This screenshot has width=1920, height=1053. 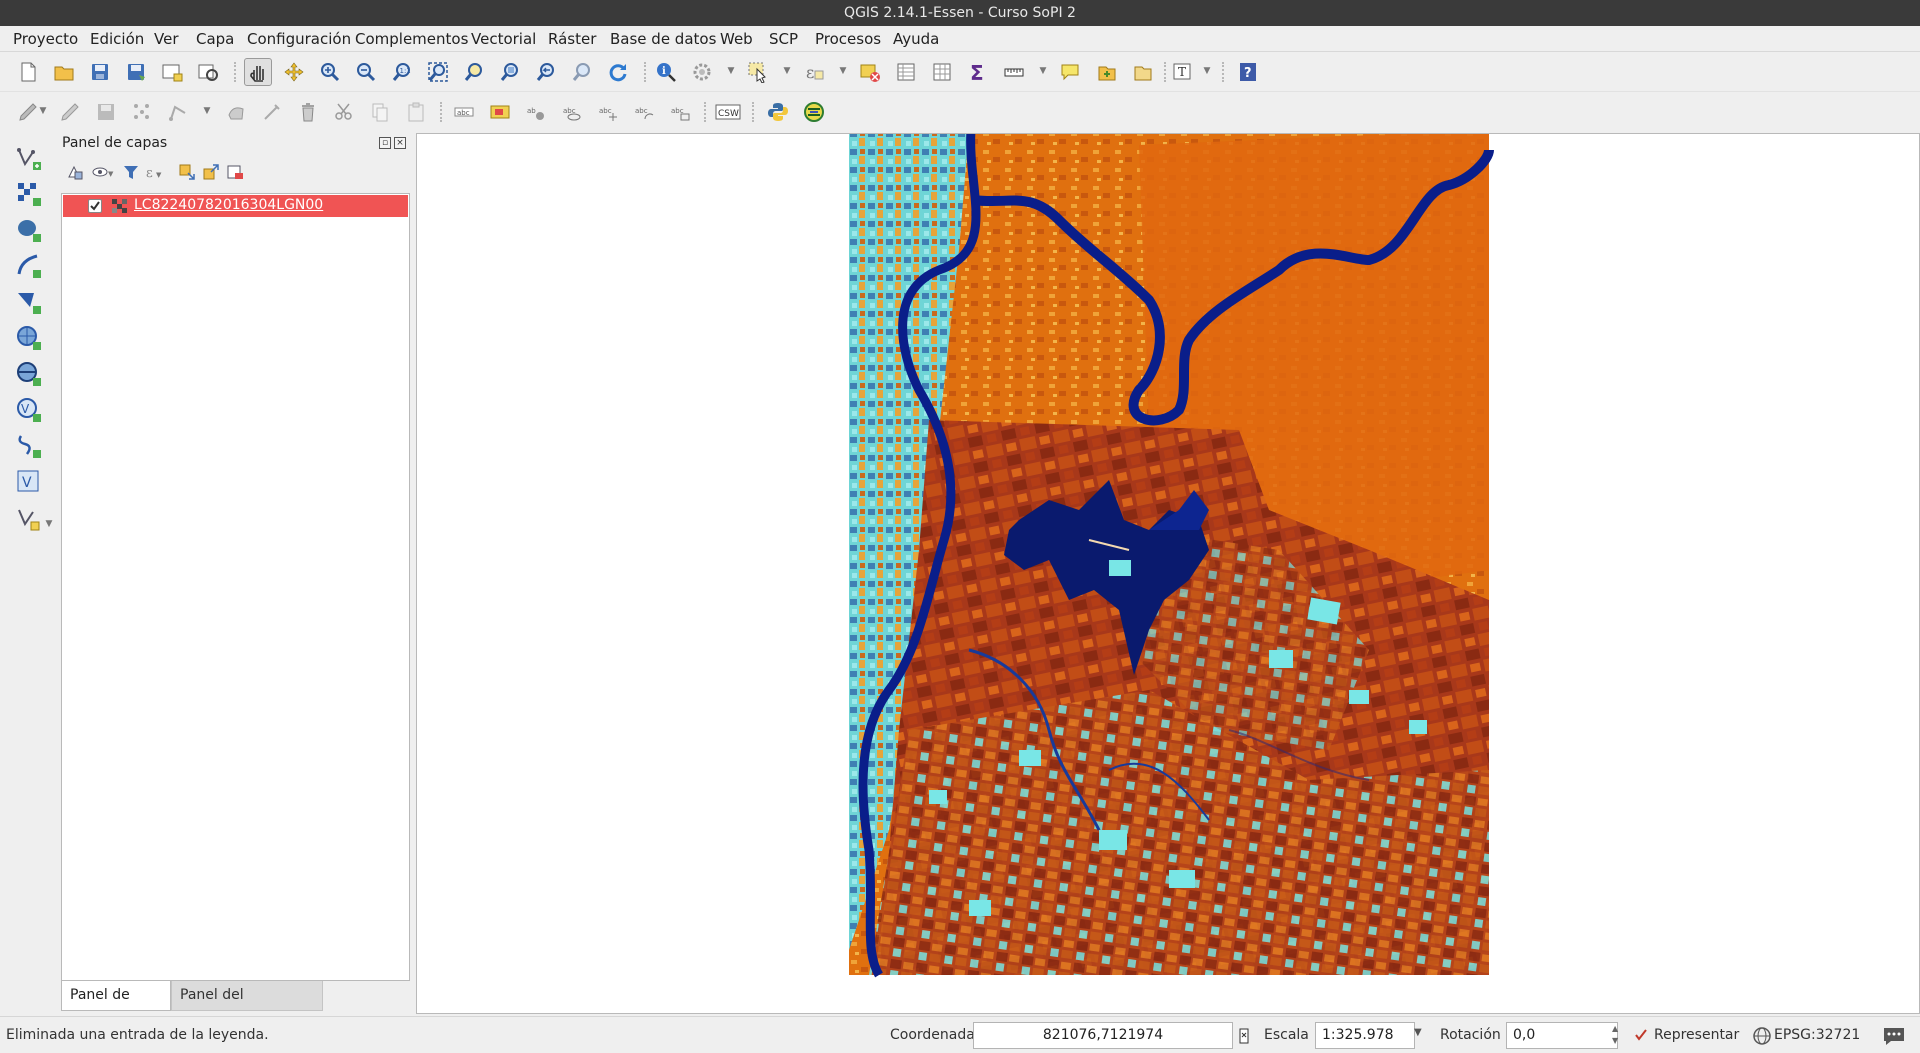 What do you see at coordinates (95, 206) in the screenshot?
I see `layer-visibility-checkbox` at bounding box center [95, 206].